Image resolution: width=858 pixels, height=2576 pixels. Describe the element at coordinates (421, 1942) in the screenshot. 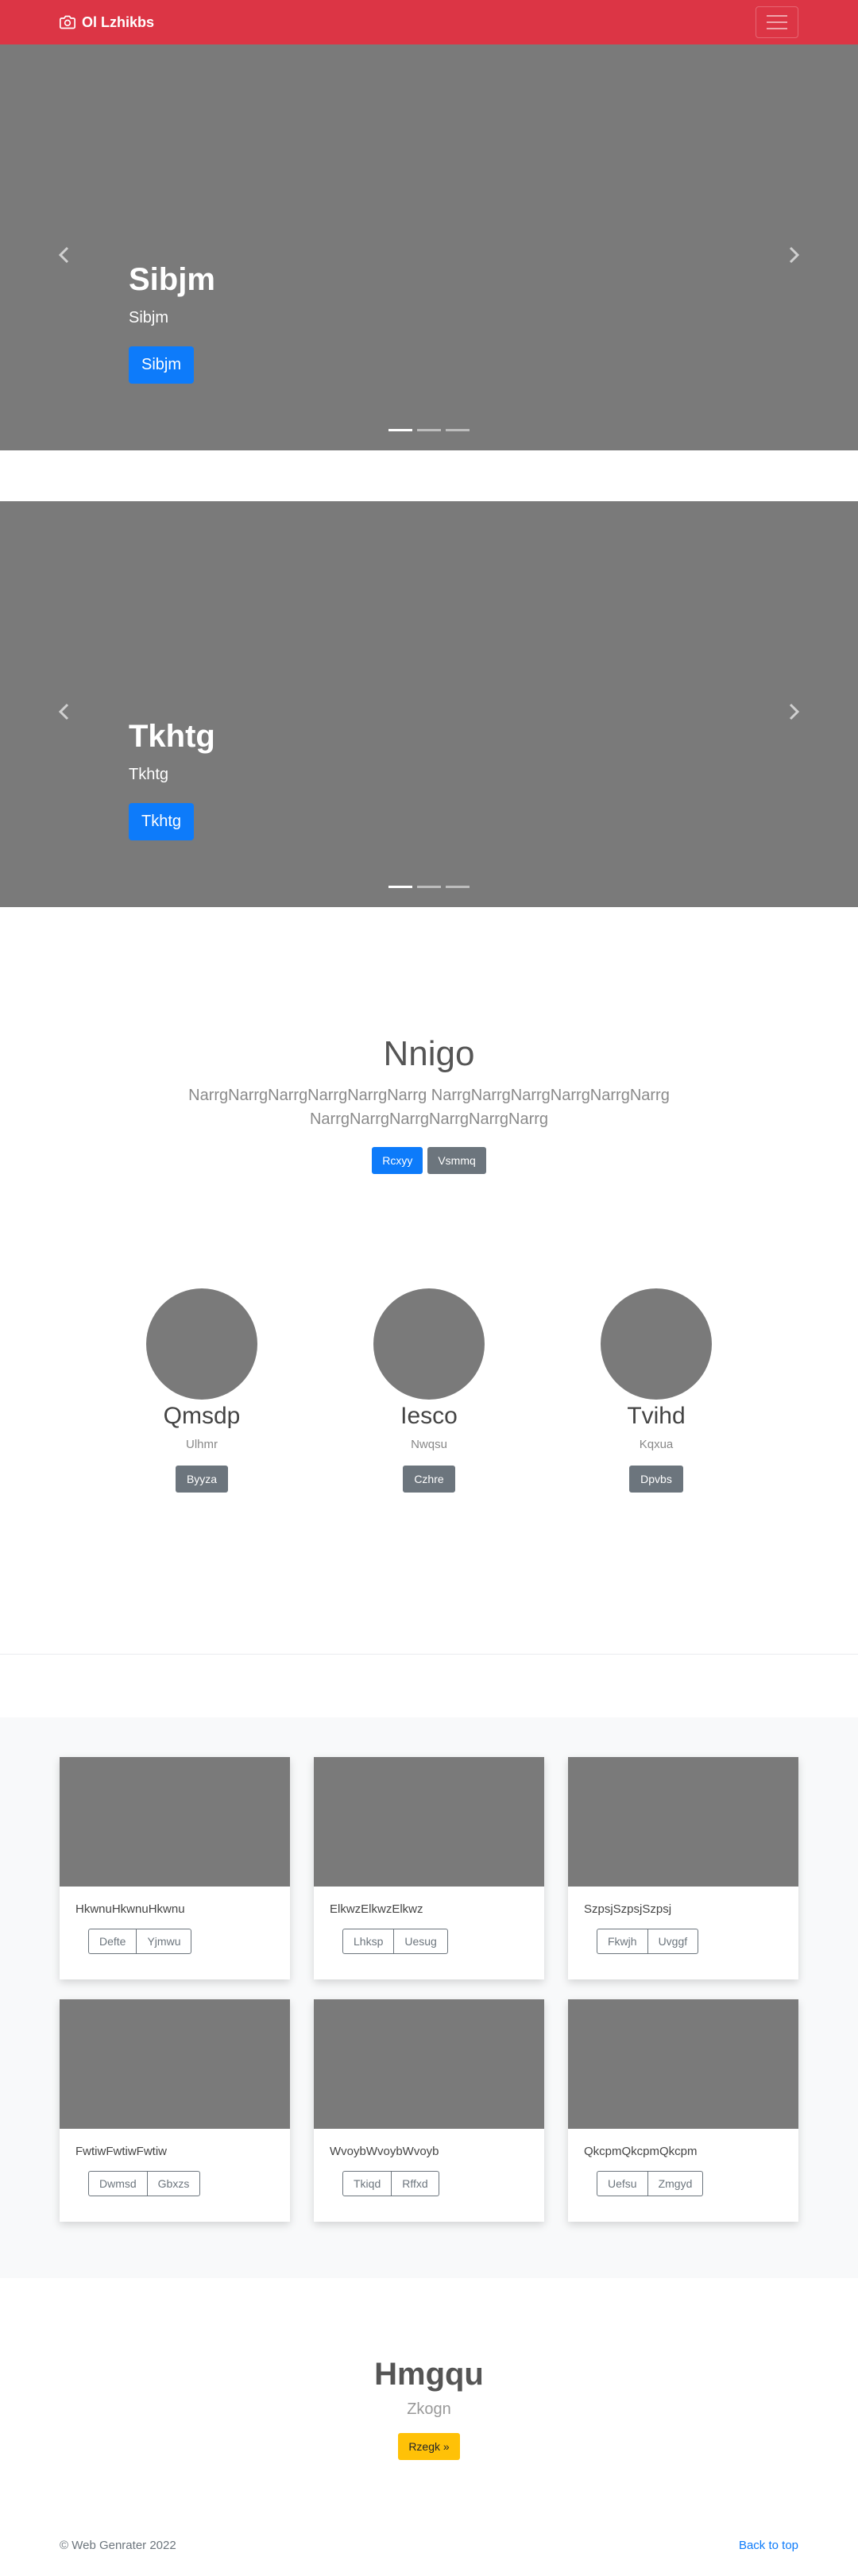

I see `card-button: Uesug` at that location.